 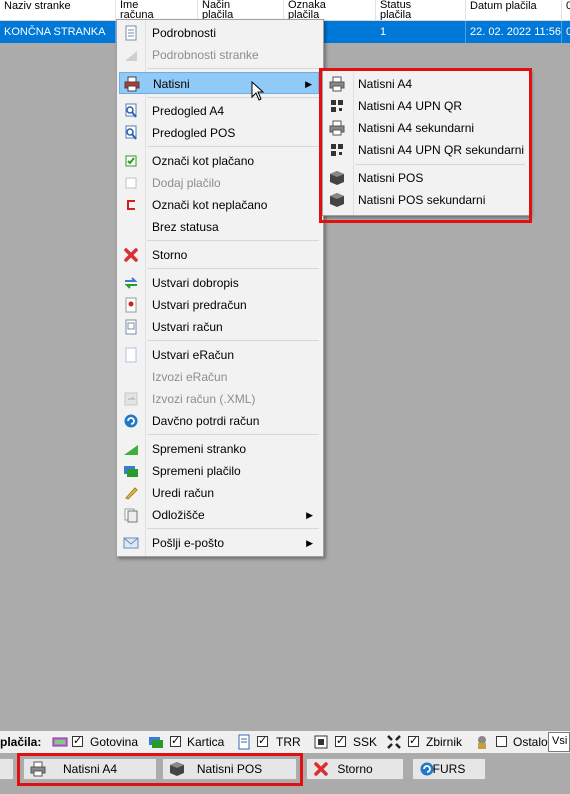 I want to click on column-header-payment-method: Način plačila, so click(x=241, y=10).